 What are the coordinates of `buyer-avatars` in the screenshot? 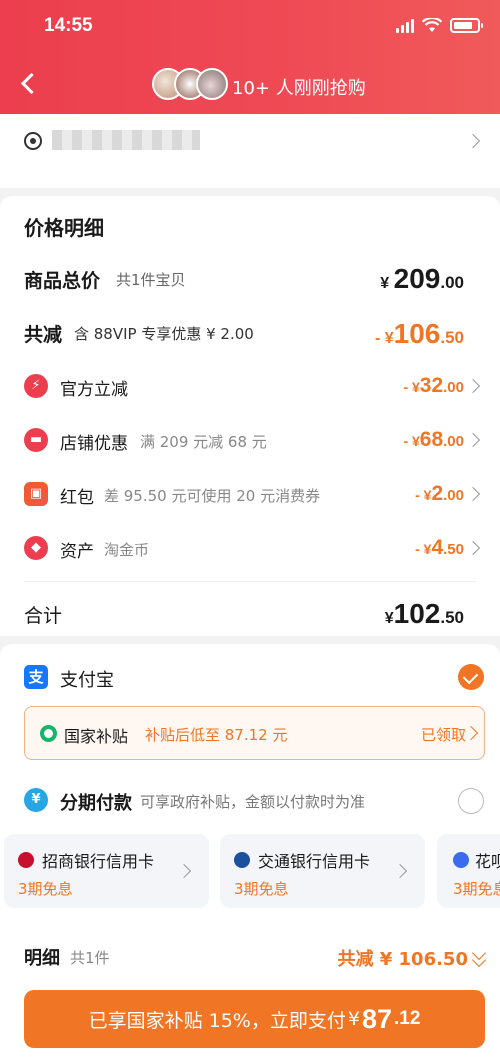 It's located at (190, 84).